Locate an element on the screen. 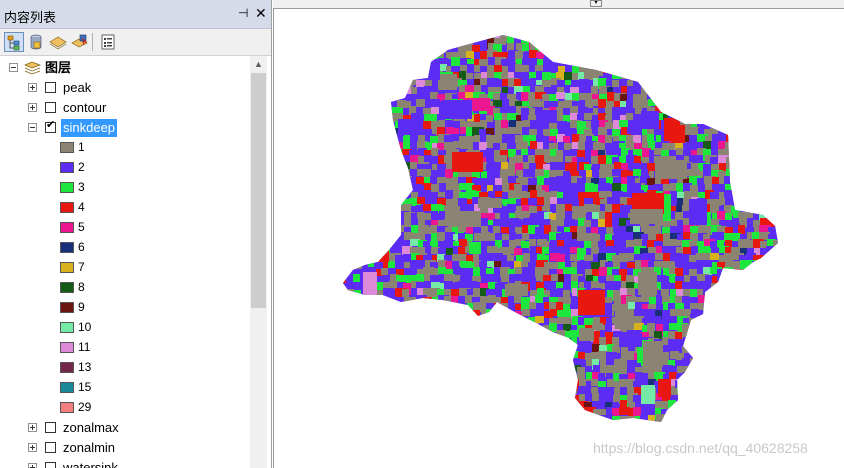 This screenshot has height=468, width=844. layer-row-zonalmax: zonalmax is located at coordinates (125, 428).